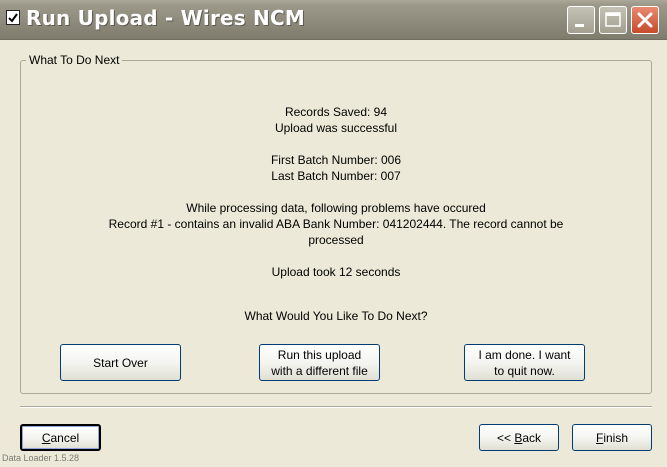  What do you see at coordinates (336, 176) in the screenshot?
I see `last-batch-text: Last Batch Number: 007` at bounding box center [336, 176].